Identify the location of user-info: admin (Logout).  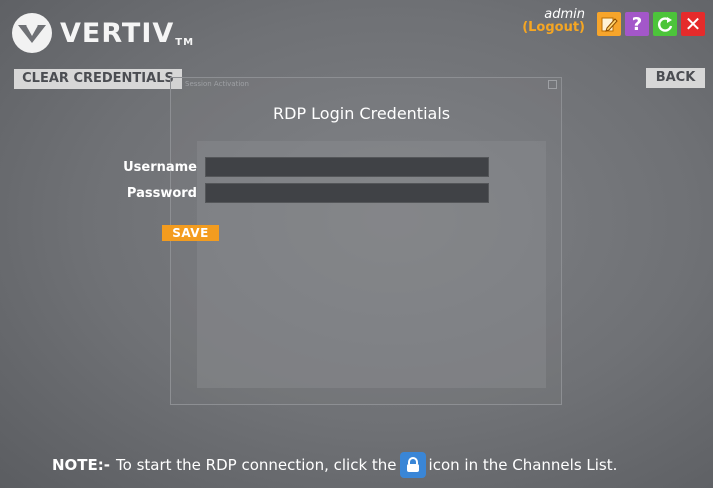
(553, 21).